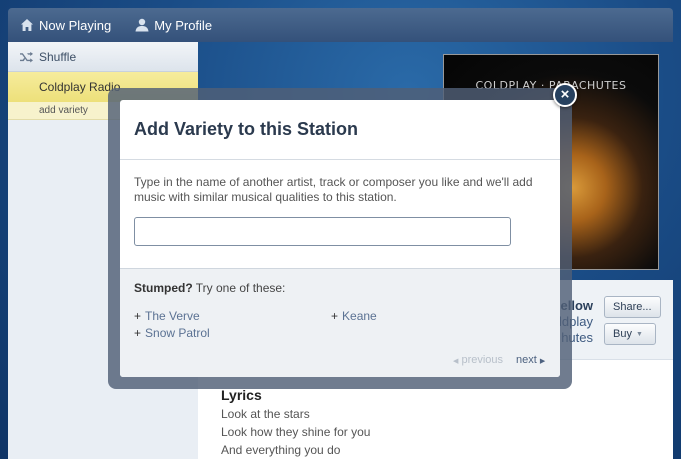 Image resolution: width=681 pixels, height=459 pixels. I want to click on dialog-title: Add Variety to this Station, so click(246, 129).